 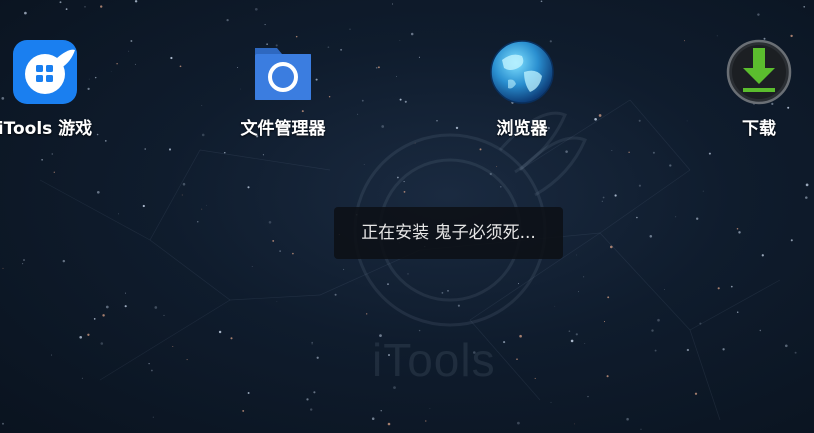 I want to click on app-itools-games: iTools 游戏, so click(x=52, y=88).